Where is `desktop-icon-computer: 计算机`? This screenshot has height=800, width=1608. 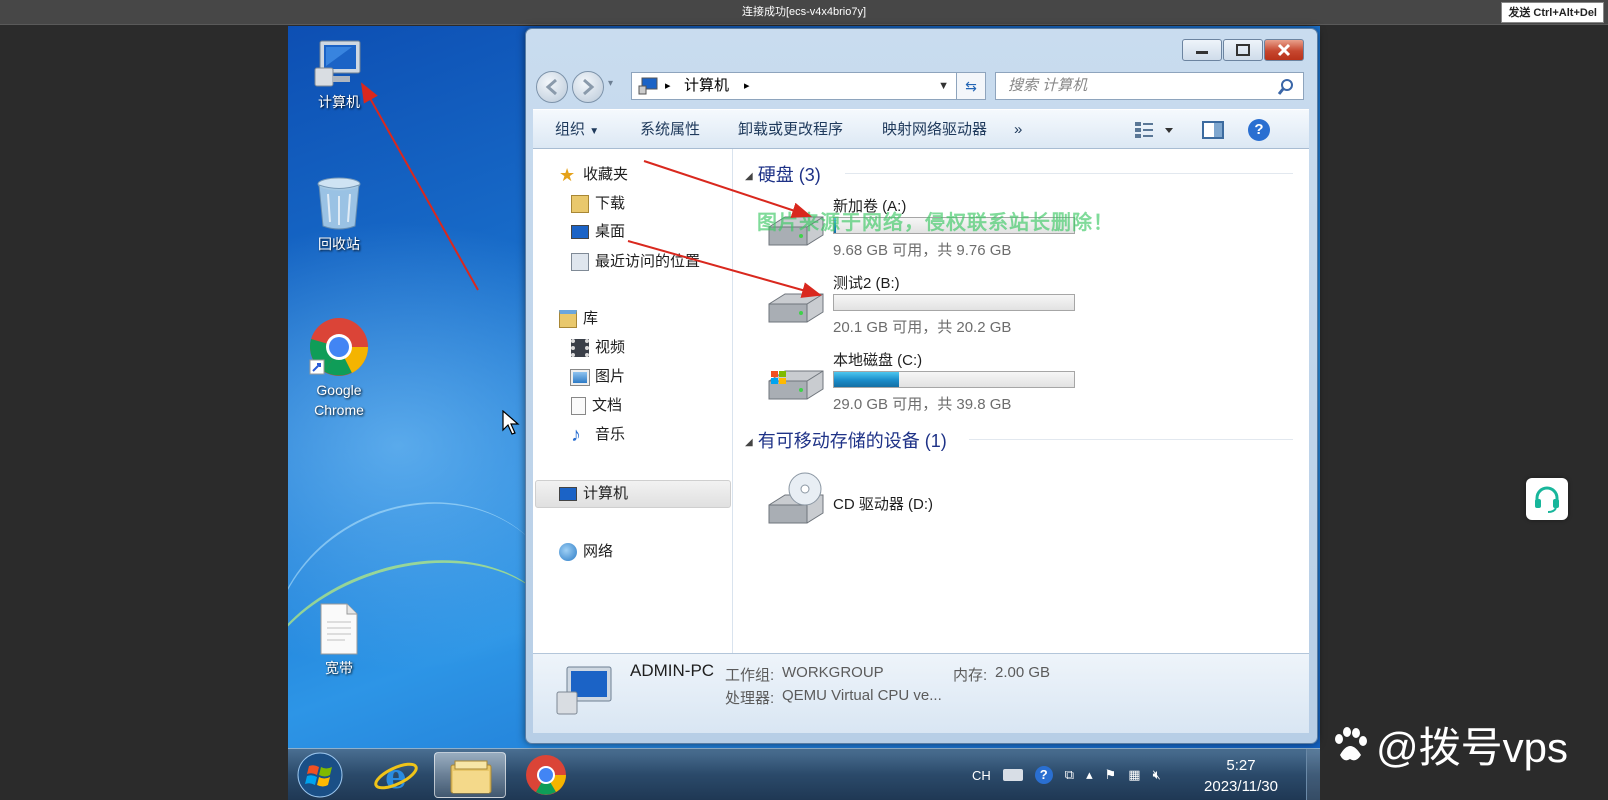
desktop-icon-computer: 计算机 is located at coordinates (339, 75).